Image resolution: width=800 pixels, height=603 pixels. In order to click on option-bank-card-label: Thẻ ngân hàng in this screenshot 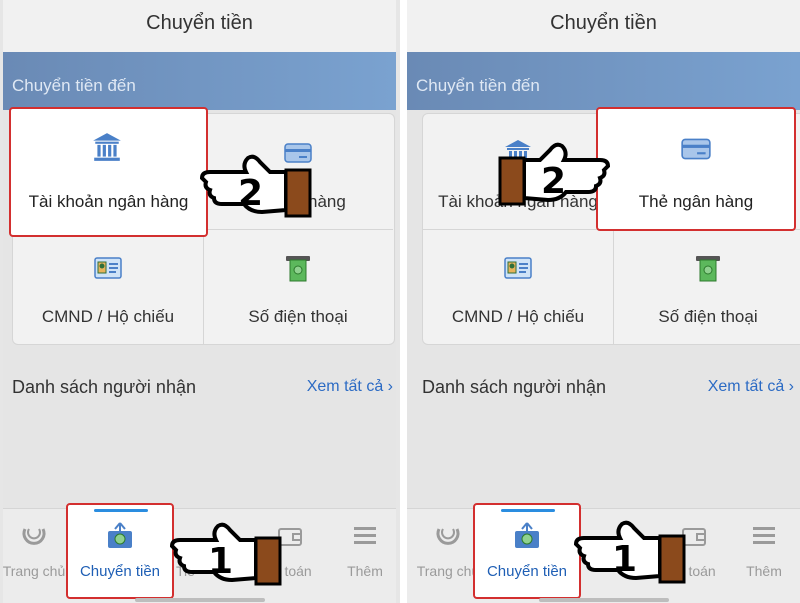, I will do `click(696, 201)`.